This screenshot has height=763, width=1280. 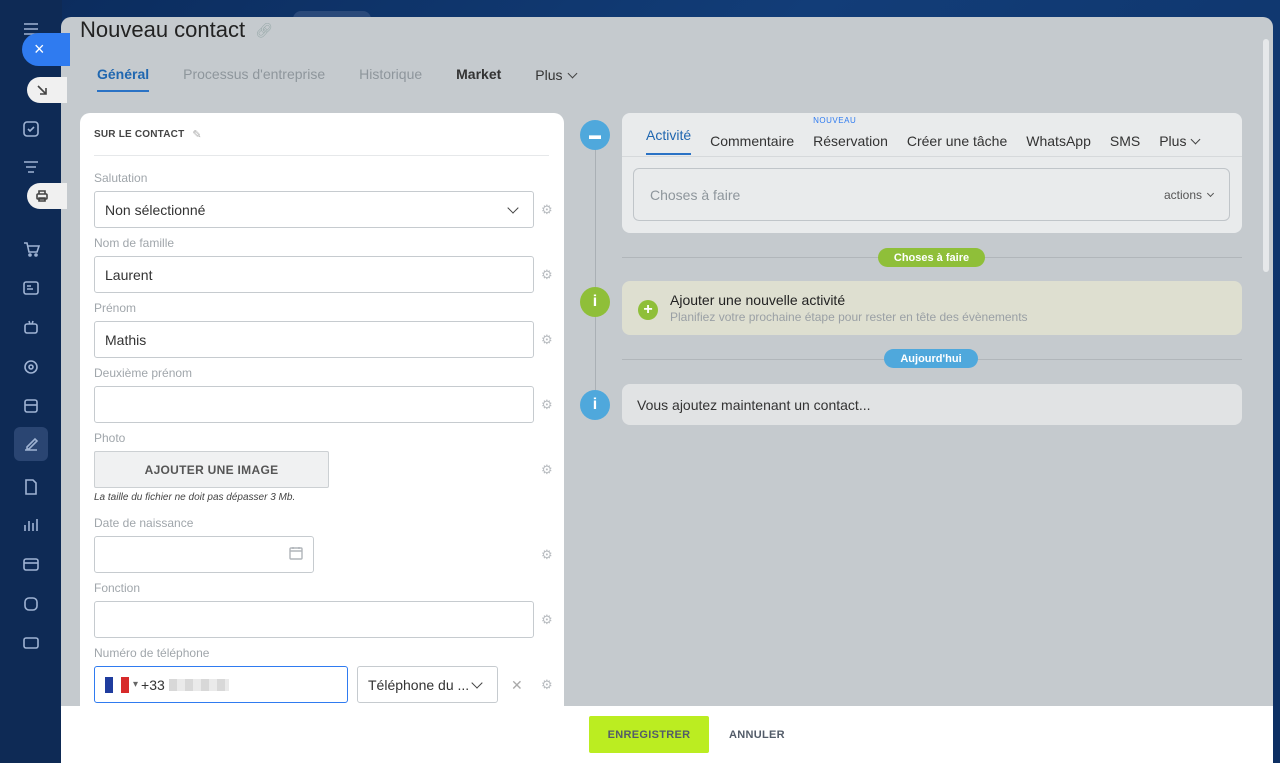 What do you see at coordinates (204, 554) in the screenshot?
I see `birth-date-input` at bounding box center [204, 554].